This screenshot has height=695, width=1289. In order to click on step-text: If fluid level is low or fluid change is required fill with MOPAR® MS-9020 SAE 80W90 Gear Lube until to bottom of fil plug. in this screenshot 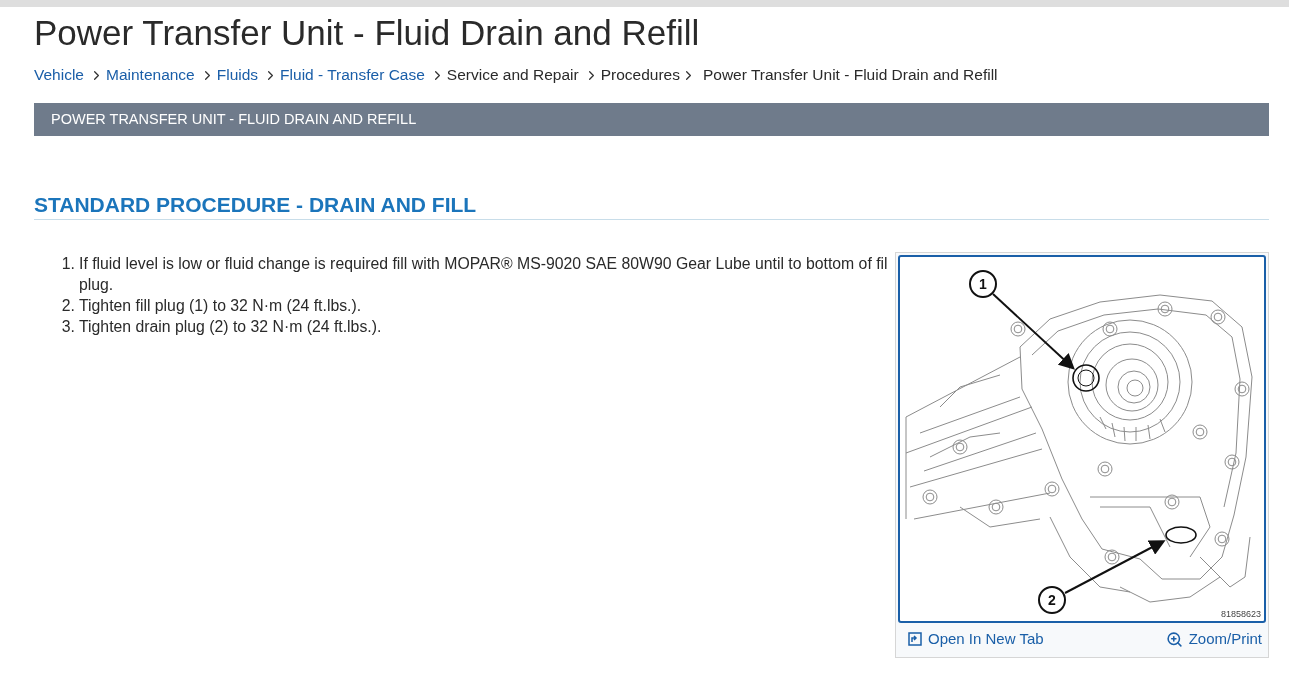, I will do `click(484, 274)`.